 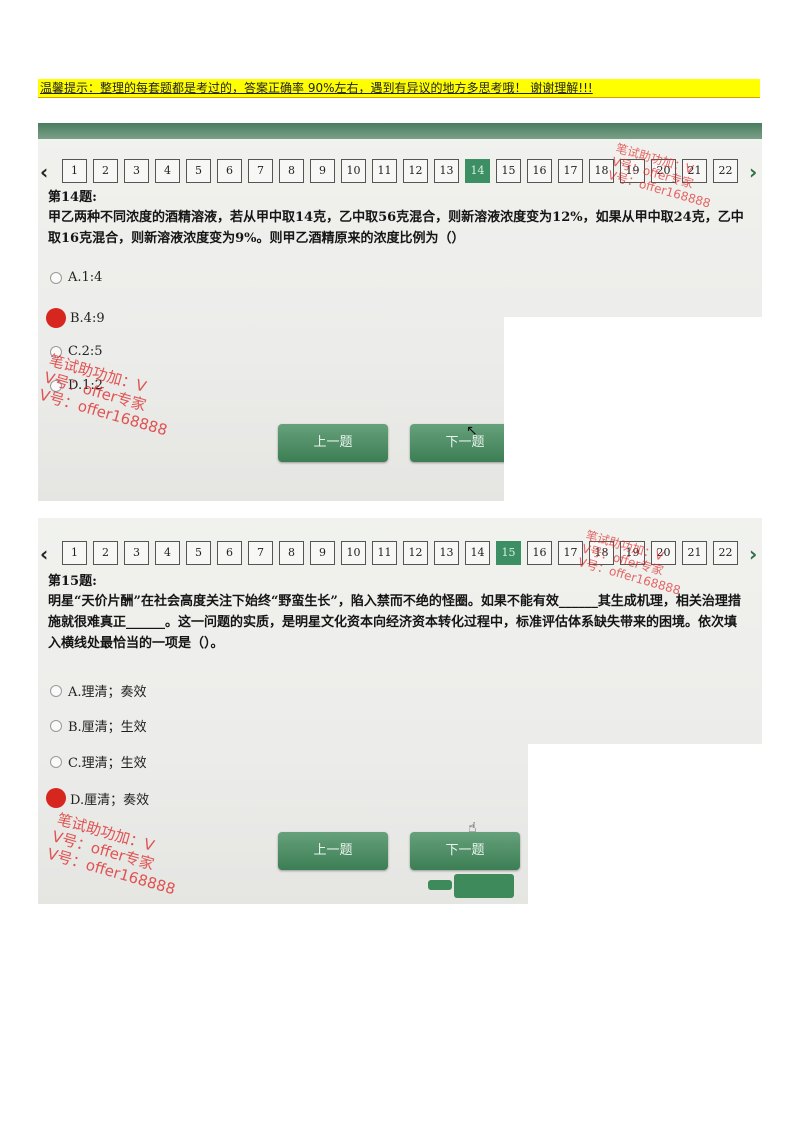 What do you see at coordinates (472, 828) in the screenshot?
I see `cursor-icon: ☝` at bounding box center [472, 828].